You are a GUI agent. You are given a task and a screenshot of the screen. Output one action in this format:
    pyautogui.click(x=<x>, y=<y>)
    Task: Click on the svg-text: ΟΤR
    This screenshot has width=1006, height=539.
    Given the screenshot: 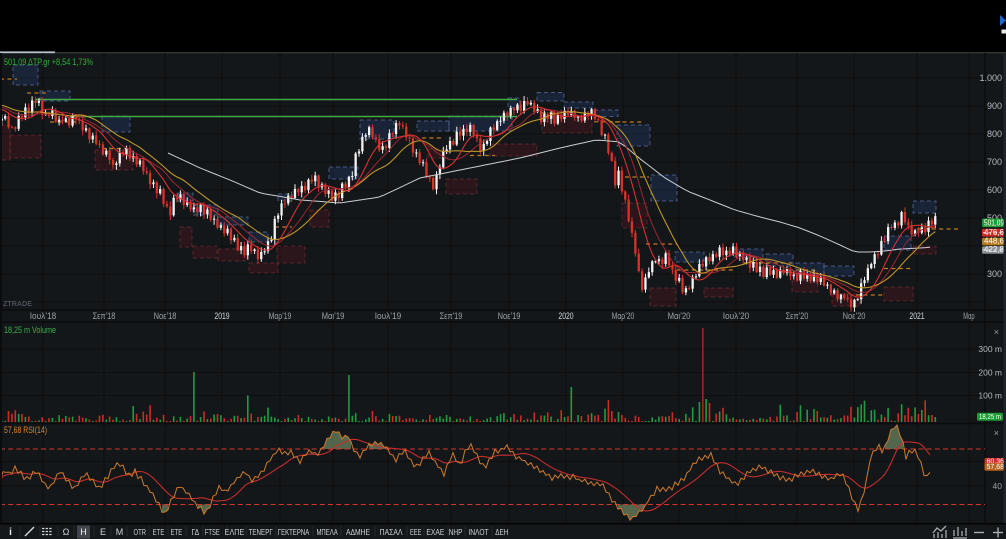 What is the action you would take?
    pyautogui.click(x=140, y=532)
    